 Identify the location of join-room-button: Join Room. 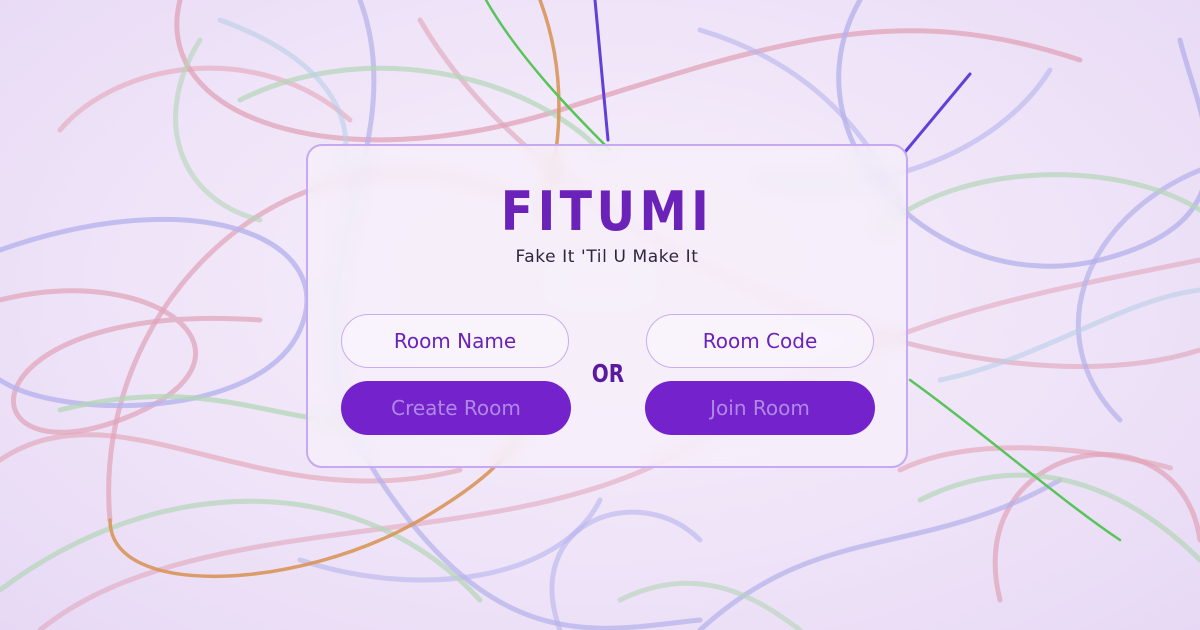
(760, 408).